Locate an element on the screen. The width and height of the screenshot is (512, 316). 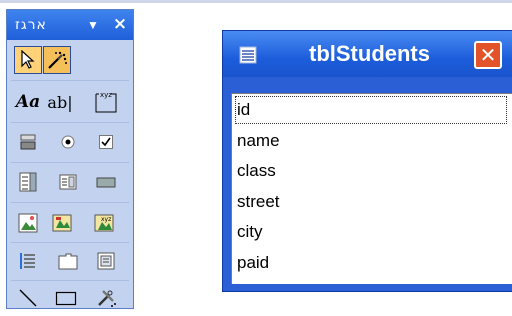
field-item-paid: paid is located at coordinates (371, 263).